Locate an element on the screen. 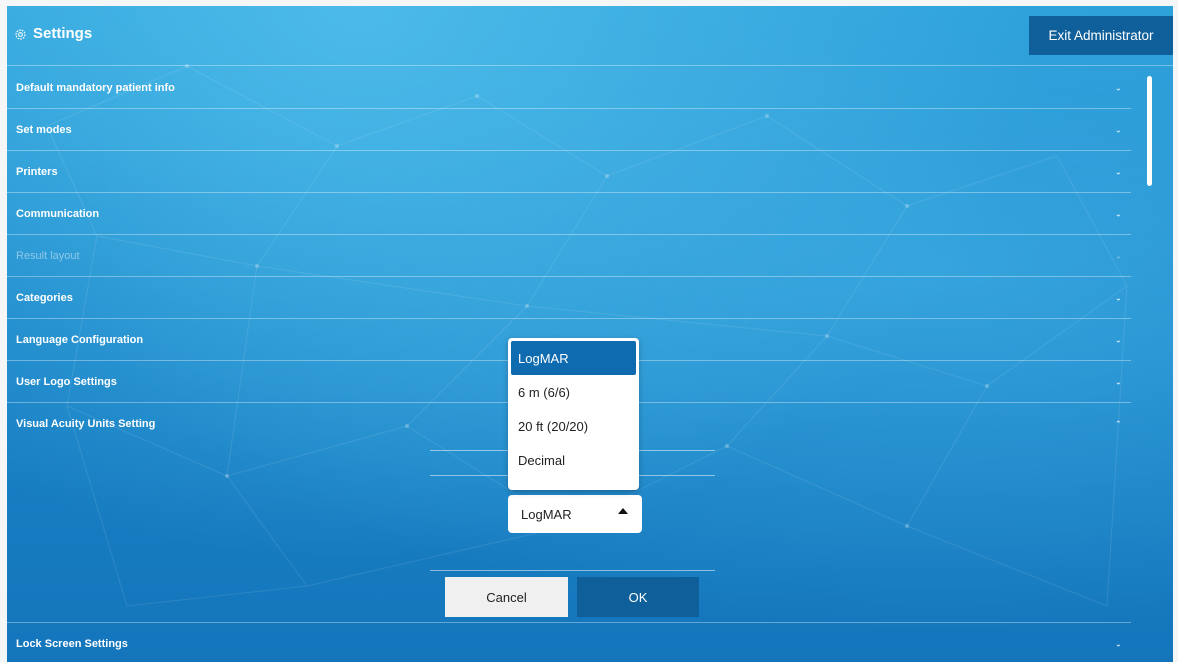 The image size is (1178, 662). gear-icon is located at coordinates (20, 34).